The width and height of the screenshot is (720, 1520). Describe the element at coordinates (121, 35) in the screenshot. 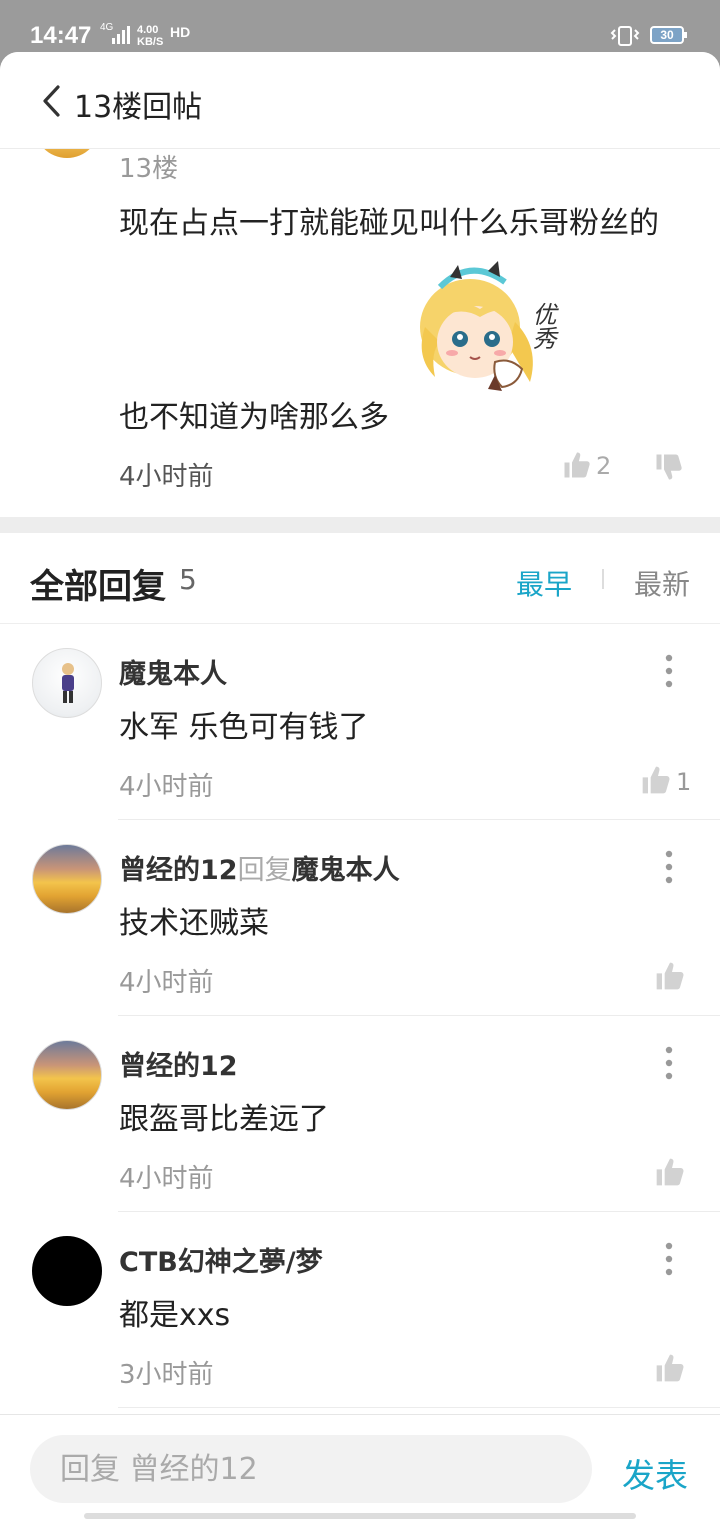

I see `signal-icon` at that location.